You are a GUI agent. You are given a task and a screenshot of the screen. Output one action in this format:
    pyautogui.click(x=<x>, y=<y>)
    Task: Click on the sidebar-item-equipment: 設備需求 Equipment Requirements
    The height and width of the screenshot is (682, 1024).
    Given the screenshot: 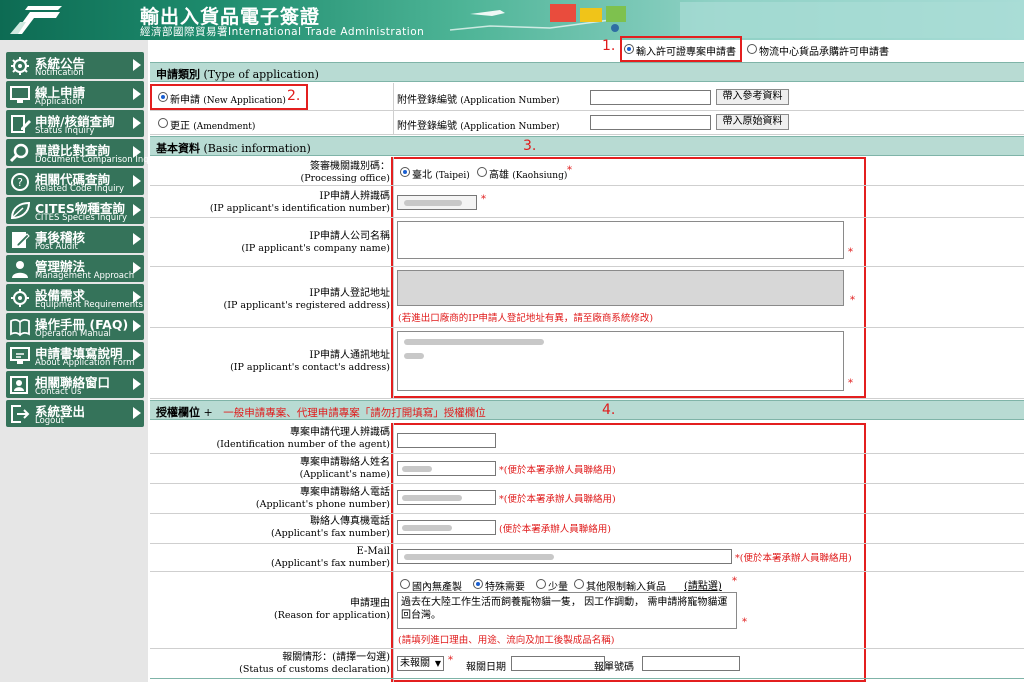 What is the action you would take?
    pyautogui.click(x=75, y=297)
    